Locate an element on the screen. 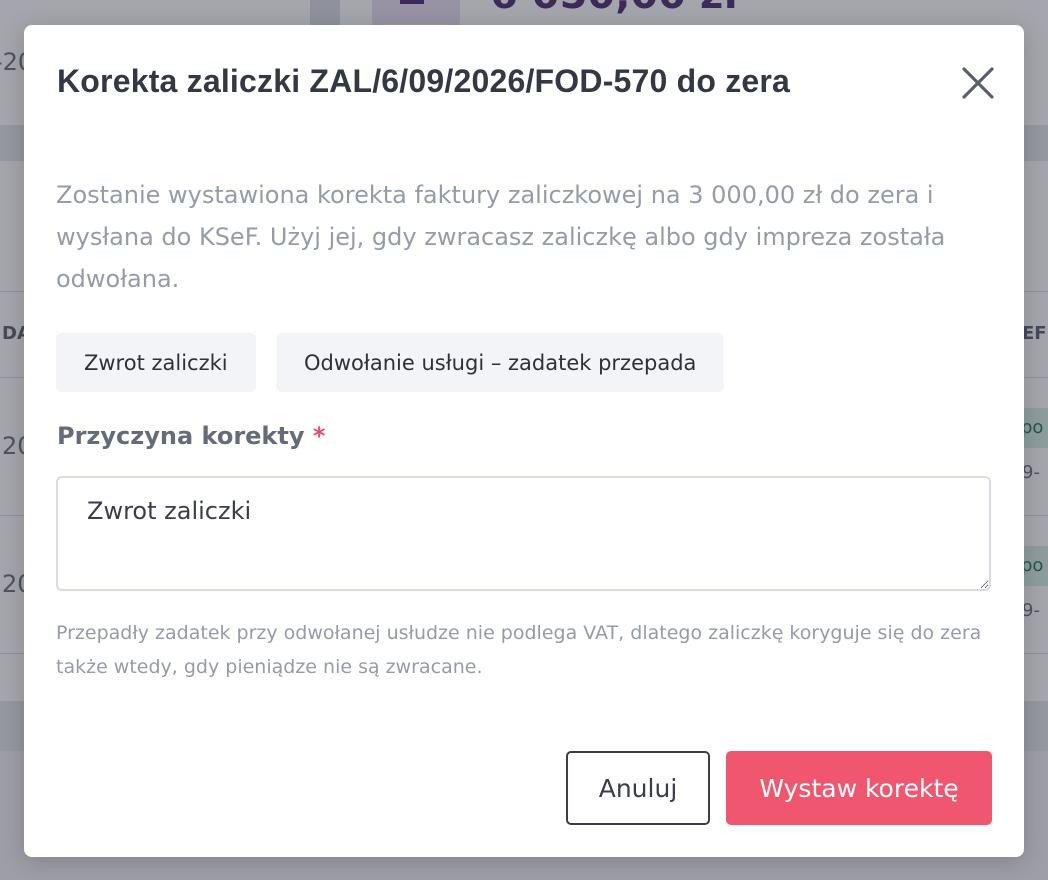  close-button is located at coordinates (978, 83).